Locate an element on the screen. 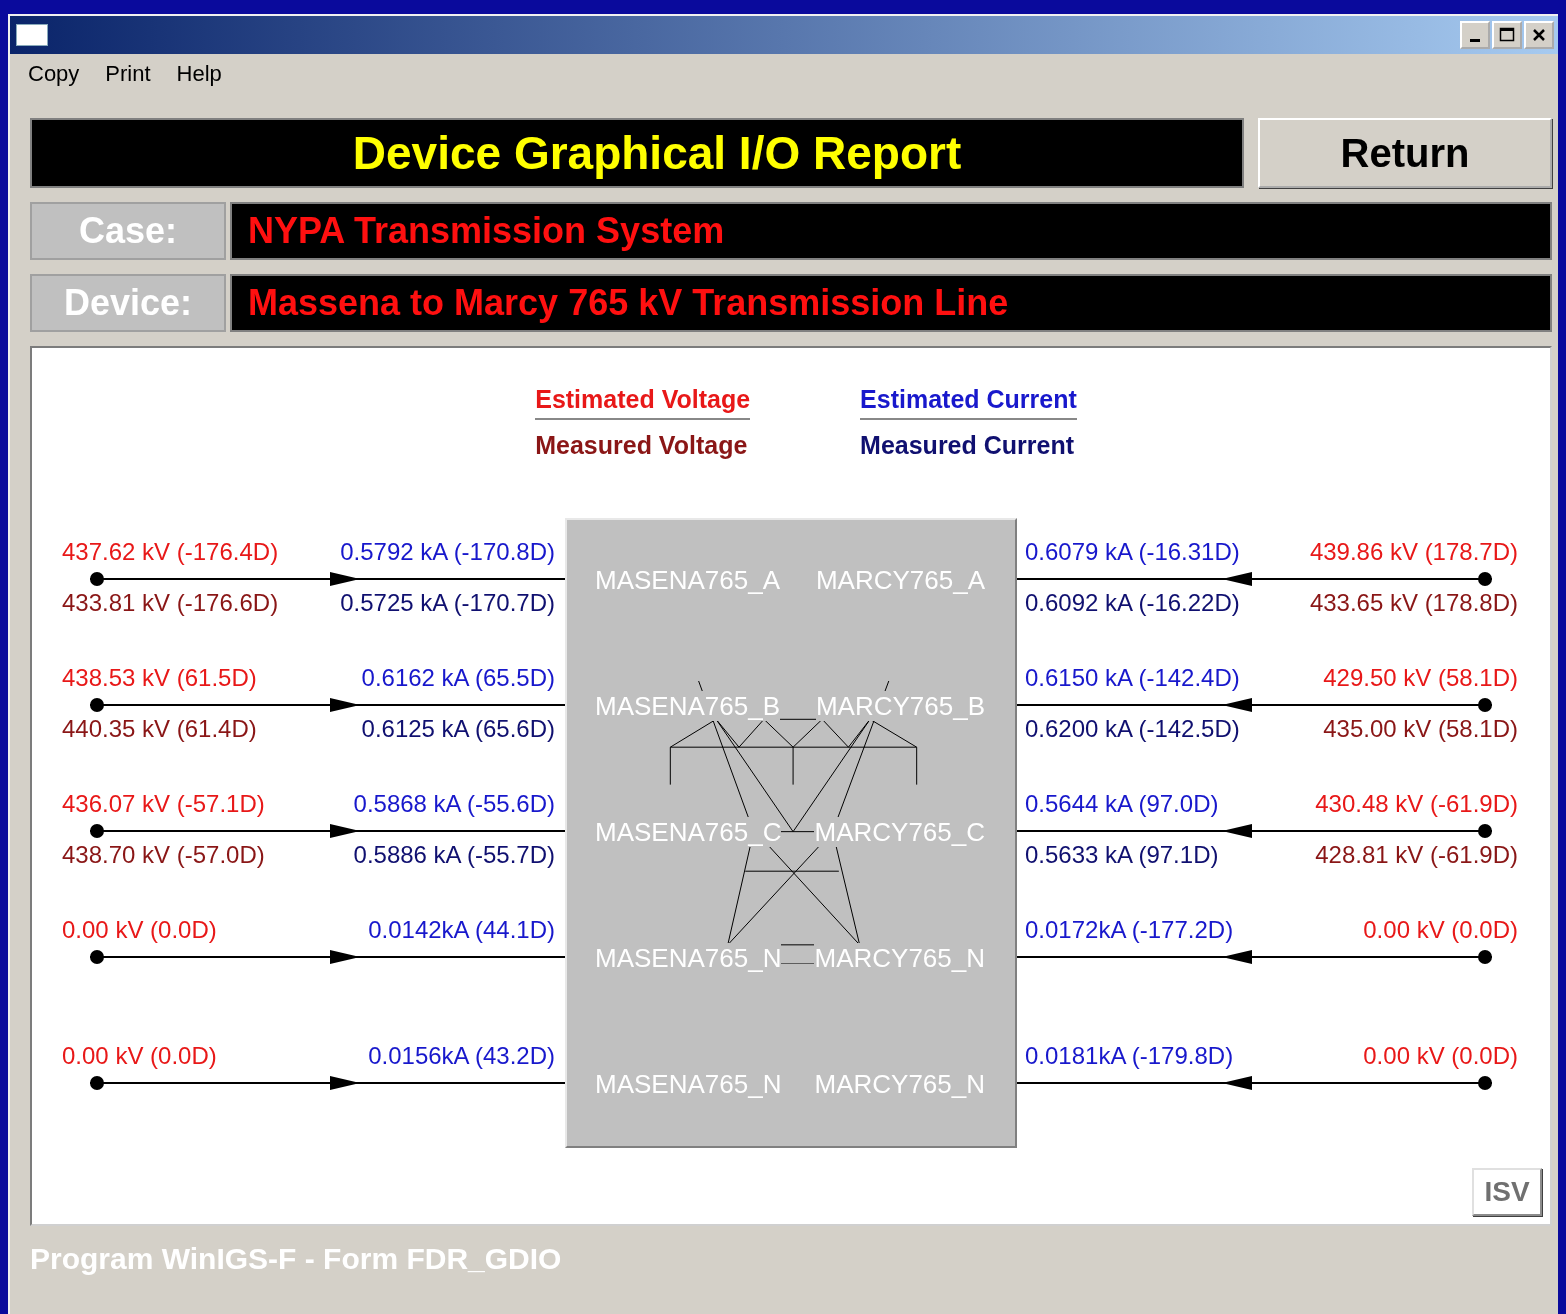  current-reading: 0.0172kA (-177.2D) is located at coordinates (1129, 930).